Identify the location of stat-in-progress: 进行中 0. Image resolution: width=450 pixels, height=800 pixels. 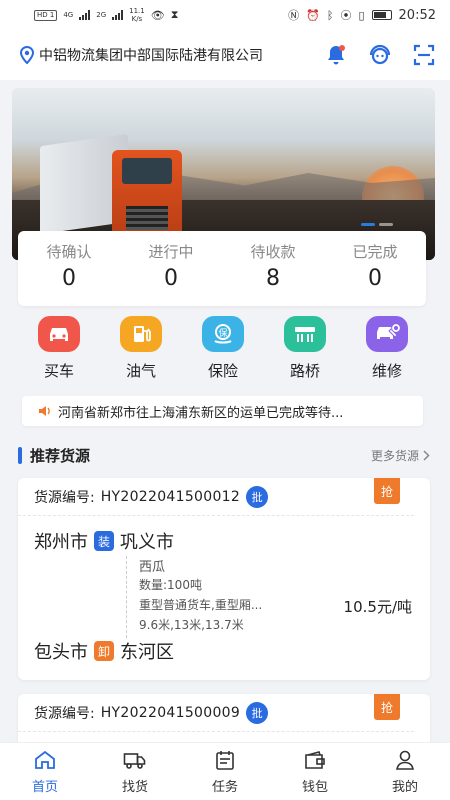
(171, 268).